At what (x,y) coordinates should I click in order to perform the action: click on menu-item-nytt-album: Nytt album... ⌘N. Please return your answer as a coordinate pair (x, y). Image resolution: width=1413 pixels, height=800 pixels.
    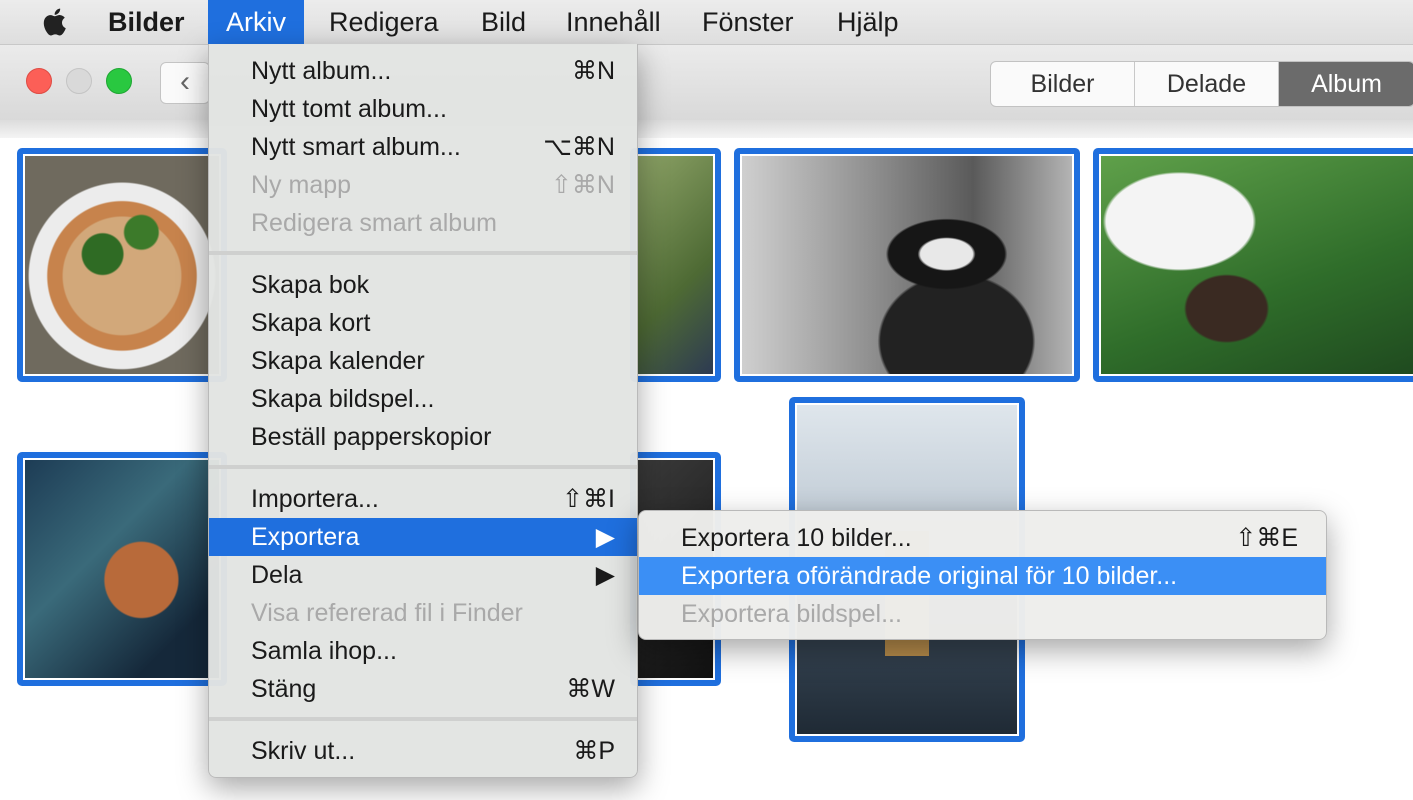
    Looking at the image, I should click on (423, 71).